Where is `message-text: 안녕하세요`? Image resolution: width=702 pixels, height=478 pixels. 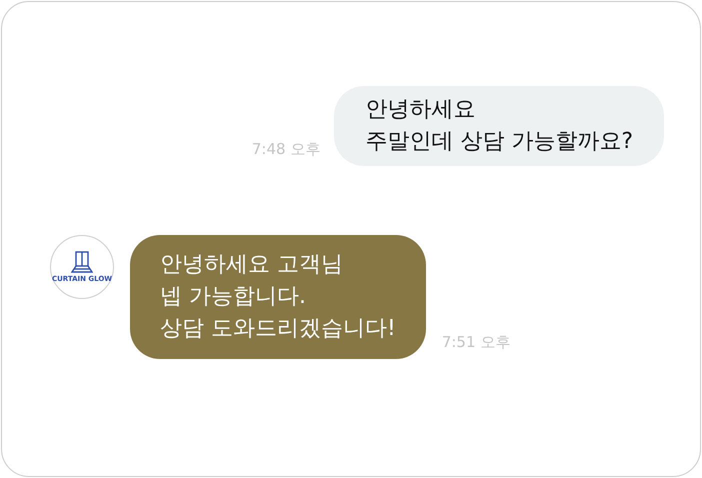
message-text: 안녕하세요 is located at coordinates (420, 110).